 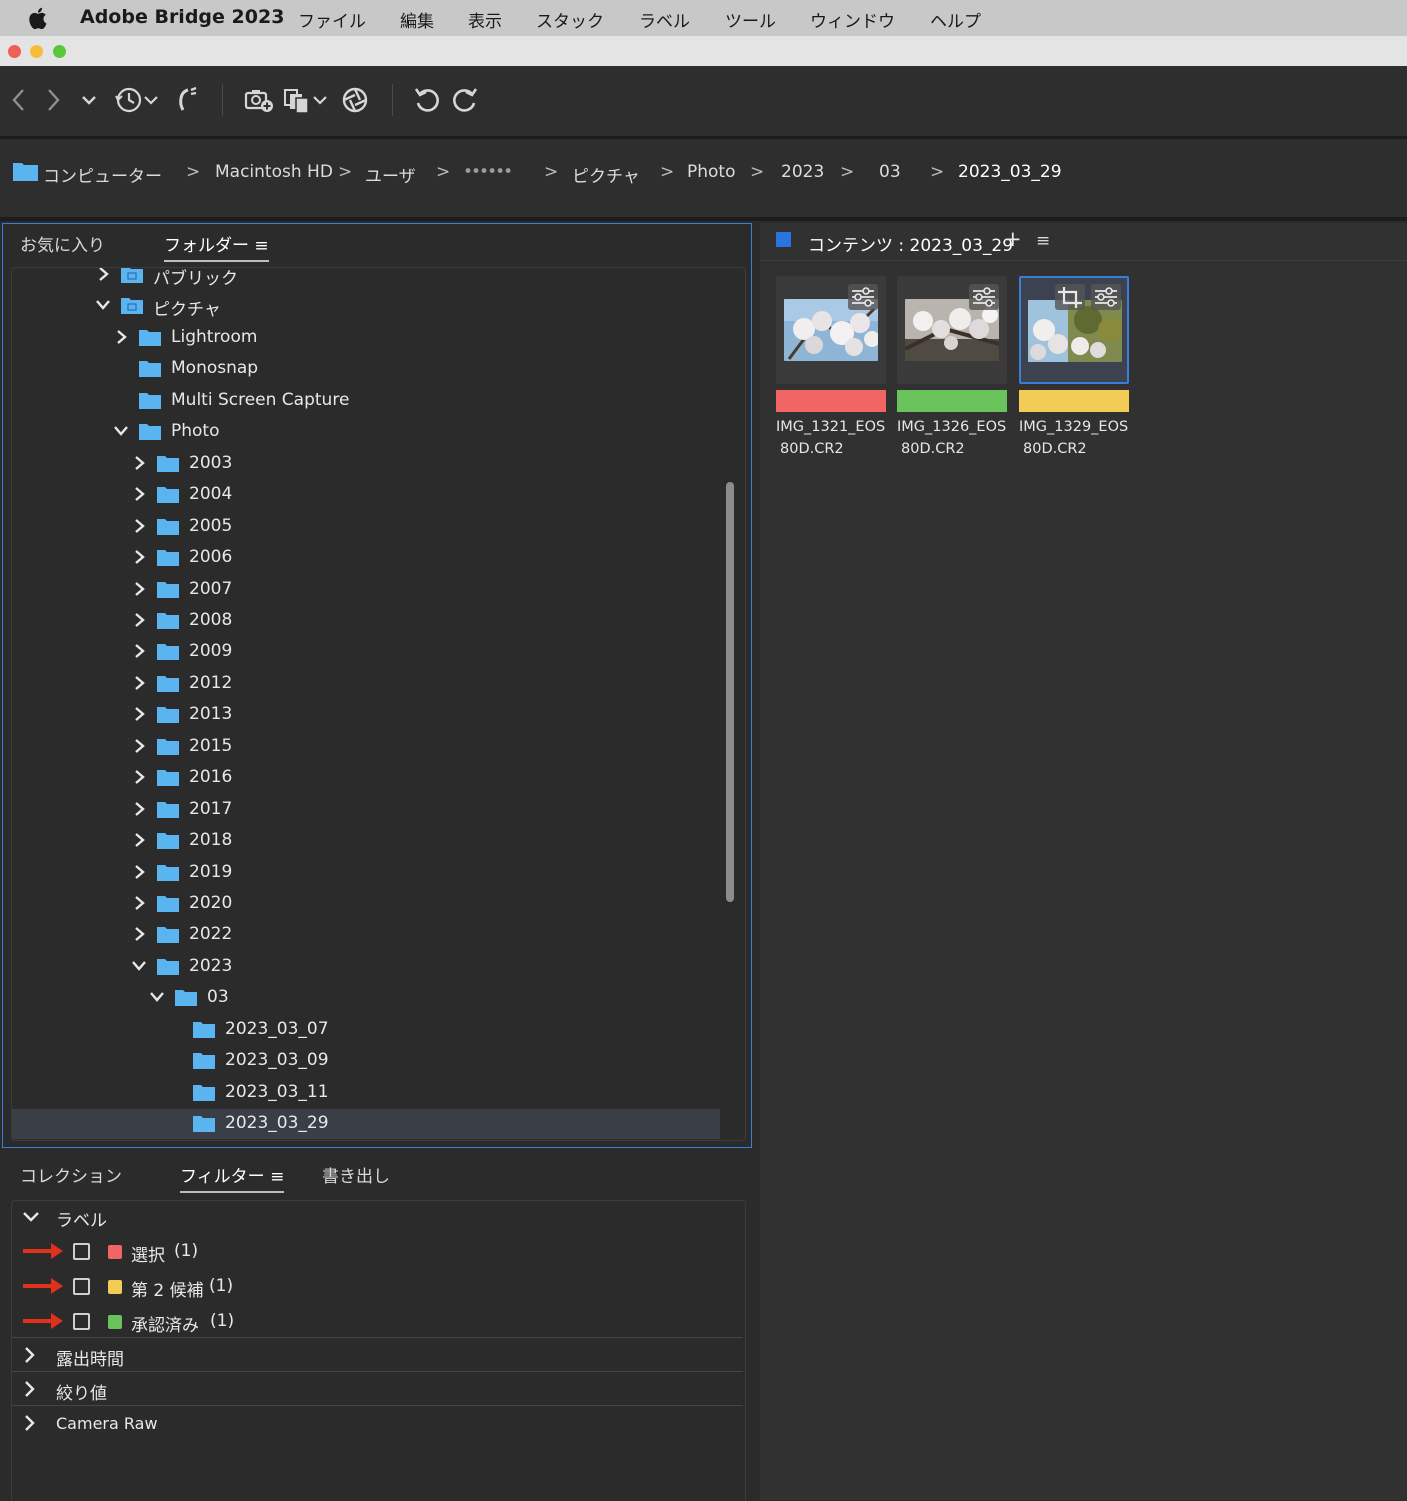 What do you see at coordinates (1075, 438) in the screenshot?
I see `thumbnail-filename: IMG_1329_EOS 80D.CR2` at bounding box center [1075, 438].